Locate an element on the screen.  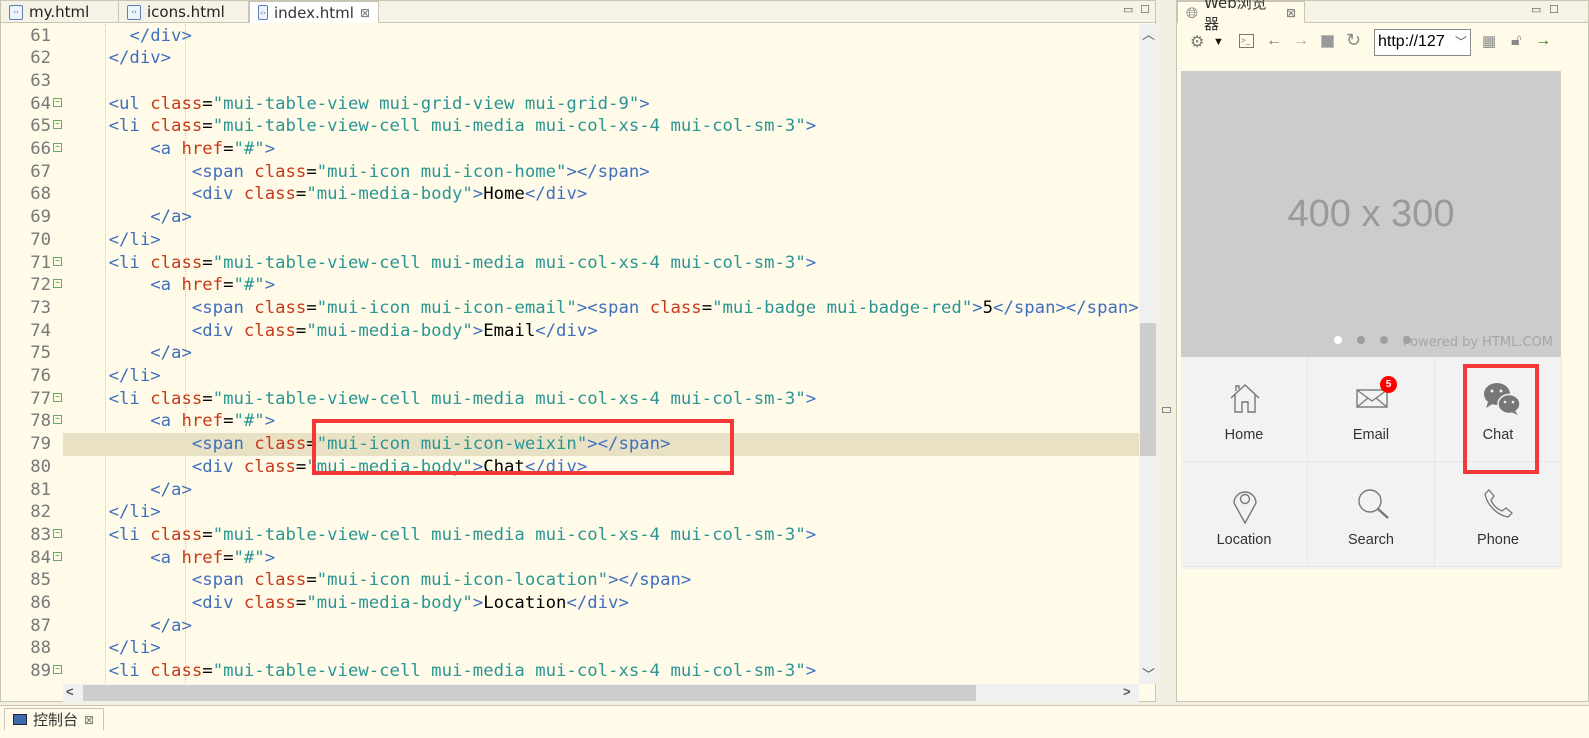
unlock-icon: 🔓︎ is located at coordinates (1516, 41).